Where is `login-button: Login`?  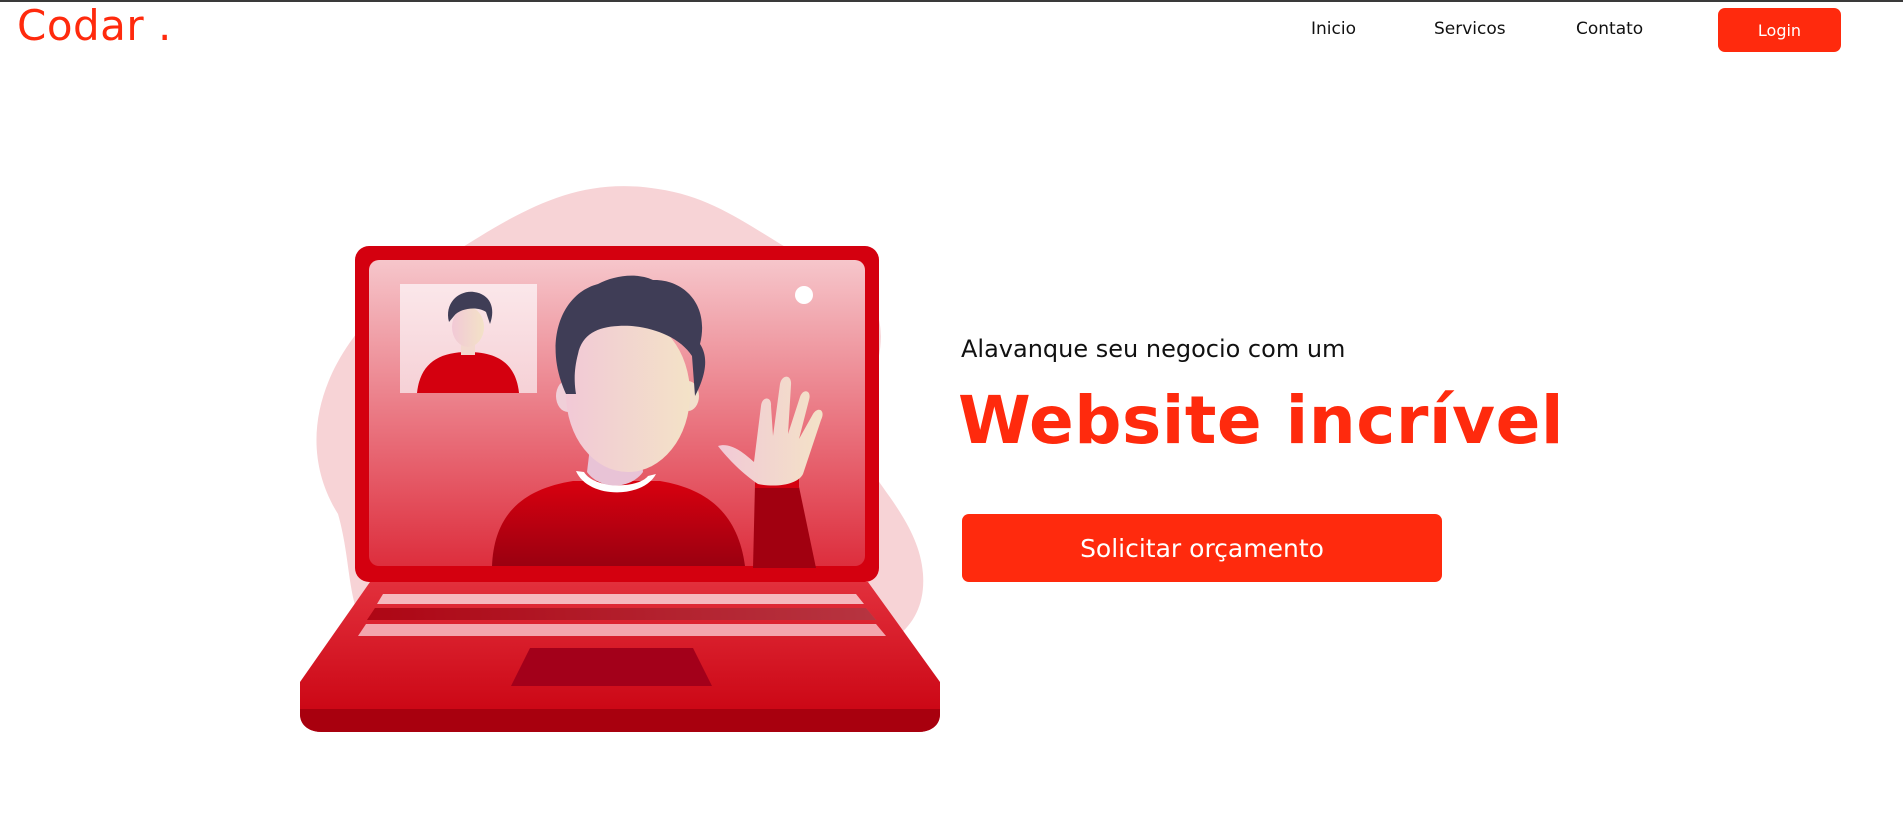 login-button: Login is located at coordinates (1779, 30).